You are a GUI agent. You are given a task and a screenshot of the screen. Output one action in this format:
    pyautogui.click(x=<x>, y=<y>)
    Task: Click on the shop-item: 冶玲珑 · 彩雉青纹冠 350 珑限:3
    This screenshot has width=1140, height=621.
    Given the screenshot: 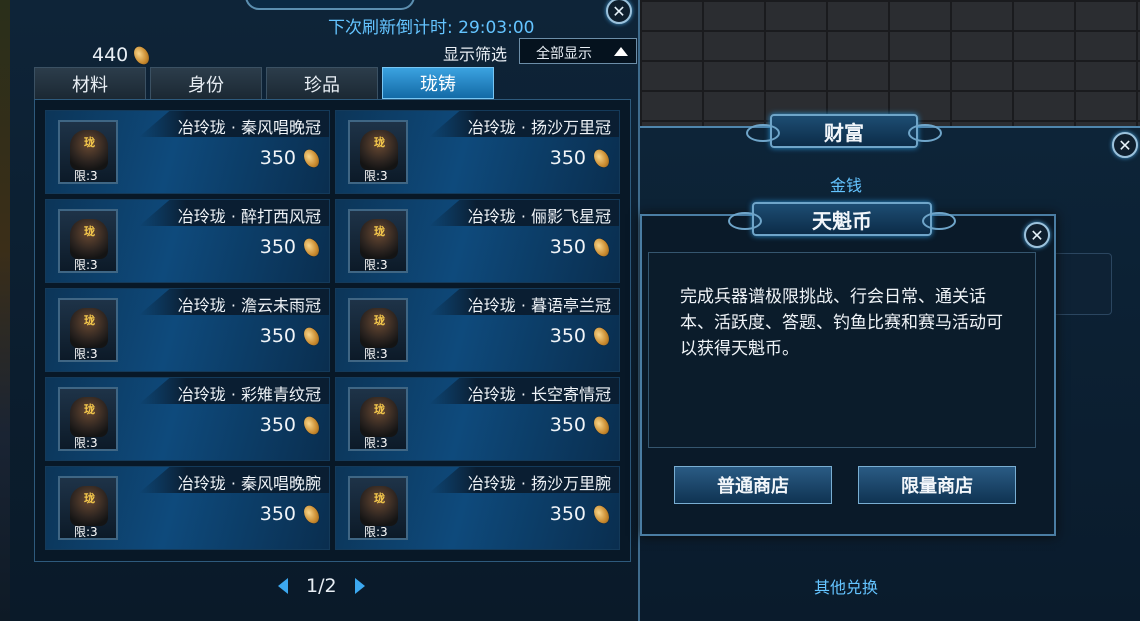 What is the action you would take?
    pyautogui.click(x=187, y=419)
    